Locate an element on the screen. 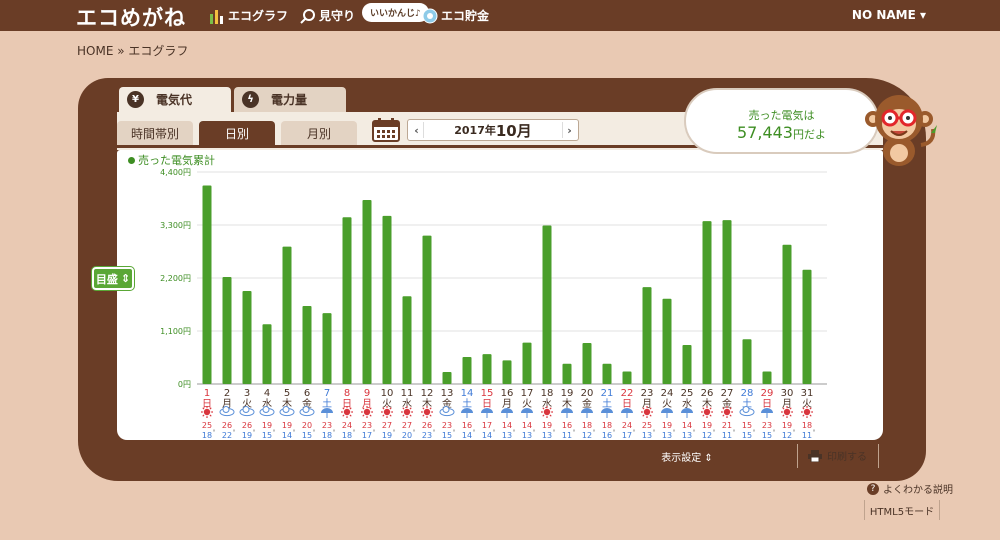  temp-high-label: 21 is located at coordinates (727, 425).